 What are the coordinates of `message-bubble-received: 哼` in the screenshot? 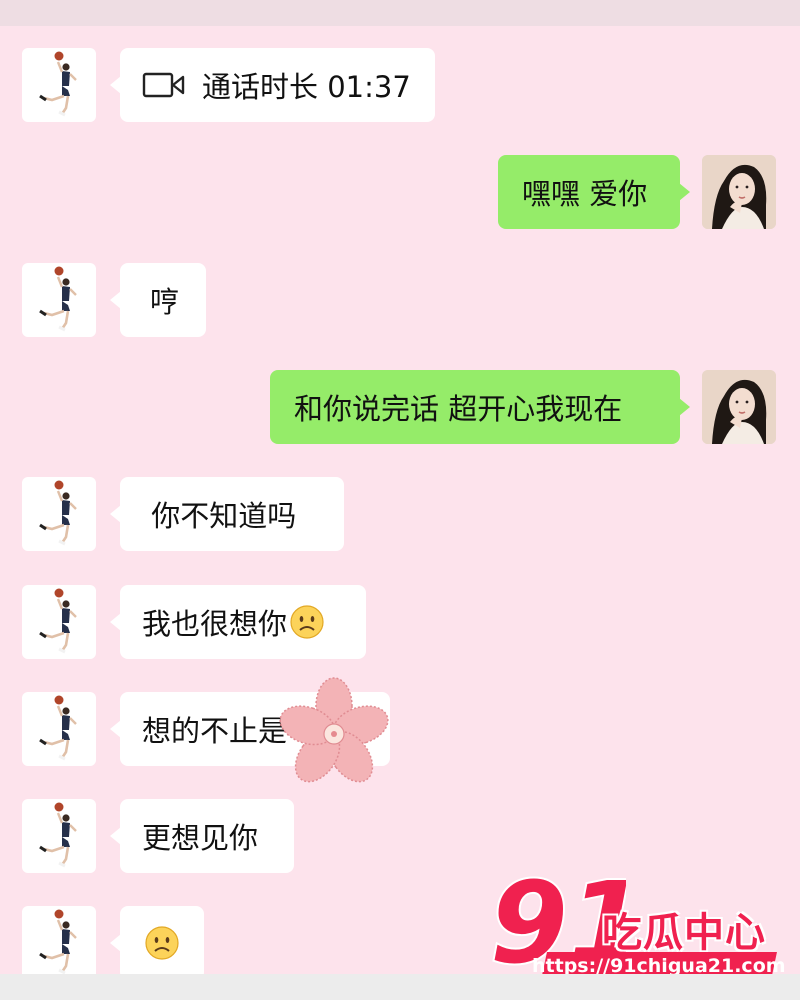 It's located at (158, 300).